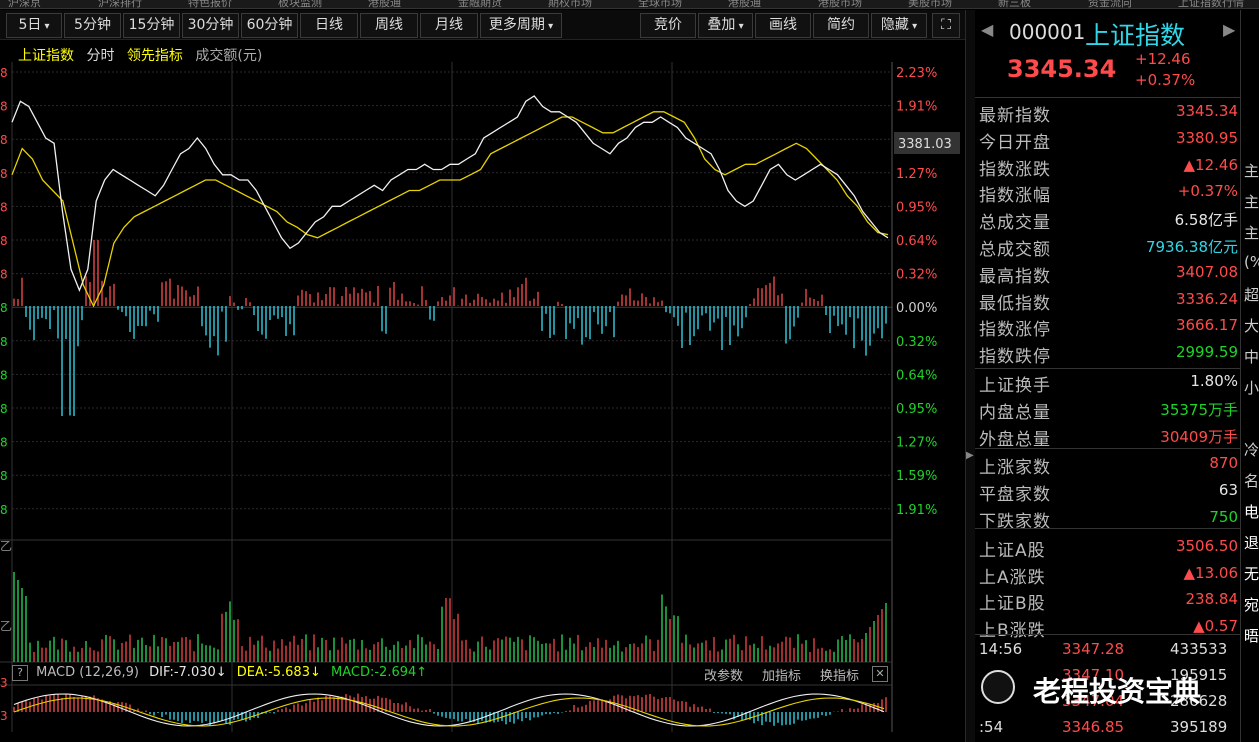  Describe the element at coordinates (300, 4) in the screenshot. I see `top-tab: 板块监测` at that location.